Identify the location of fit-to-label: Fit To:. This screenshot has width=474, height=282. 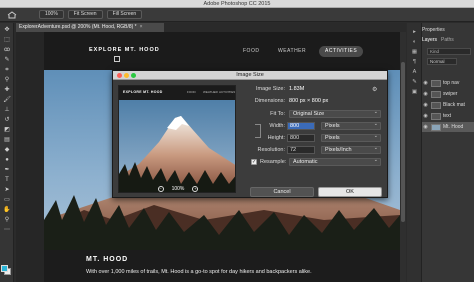
(277, 114).